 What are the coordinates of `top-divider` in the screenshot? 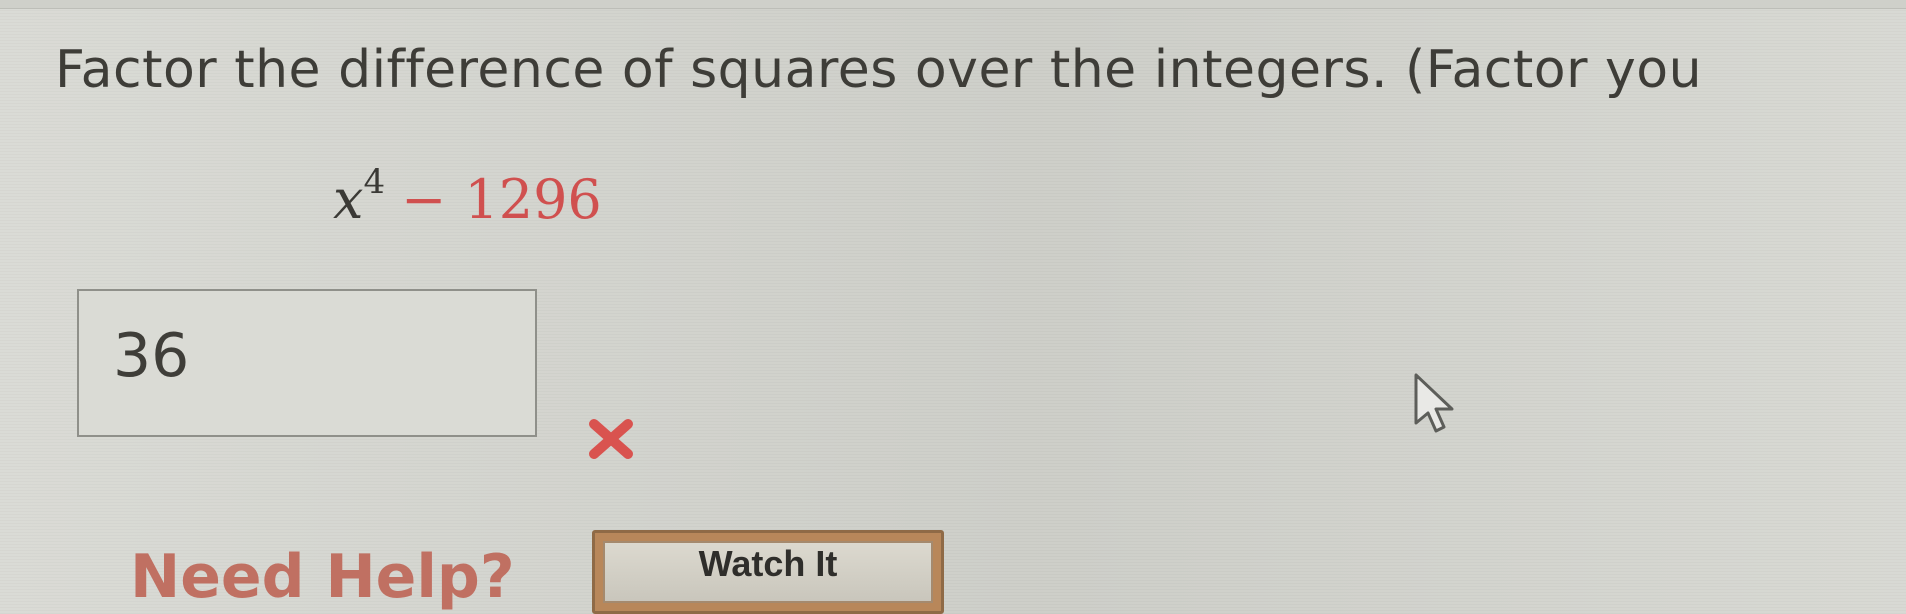 It's located at (953, 4).